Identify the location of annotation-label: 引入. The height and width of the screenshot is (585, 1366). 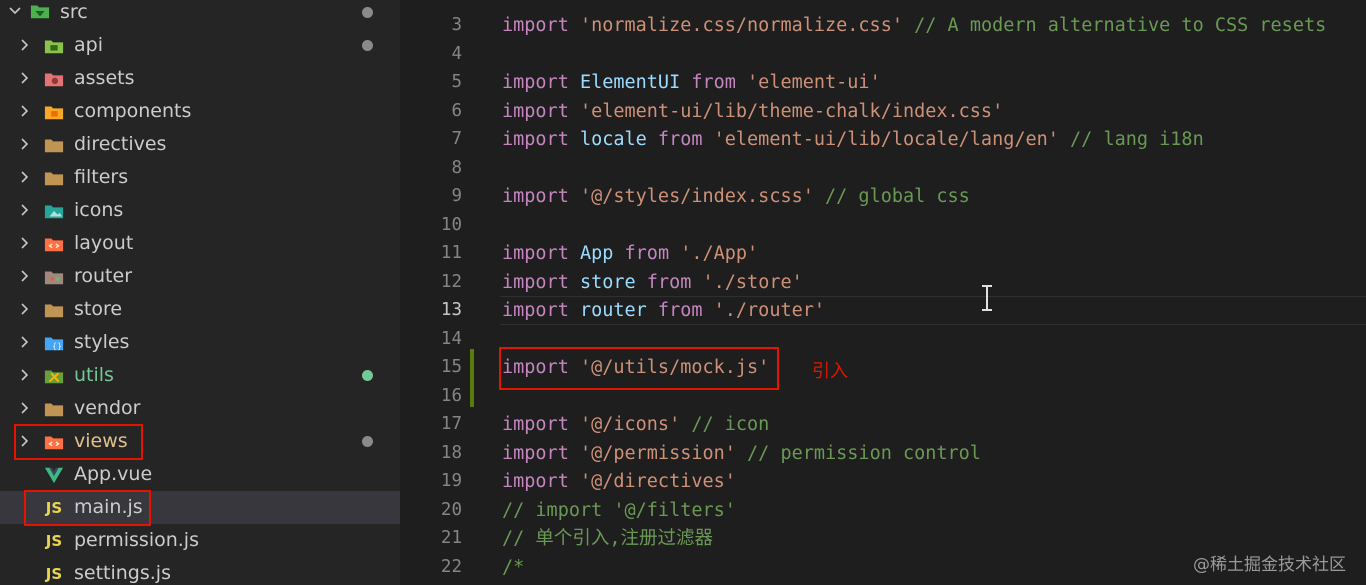
(830, 371).